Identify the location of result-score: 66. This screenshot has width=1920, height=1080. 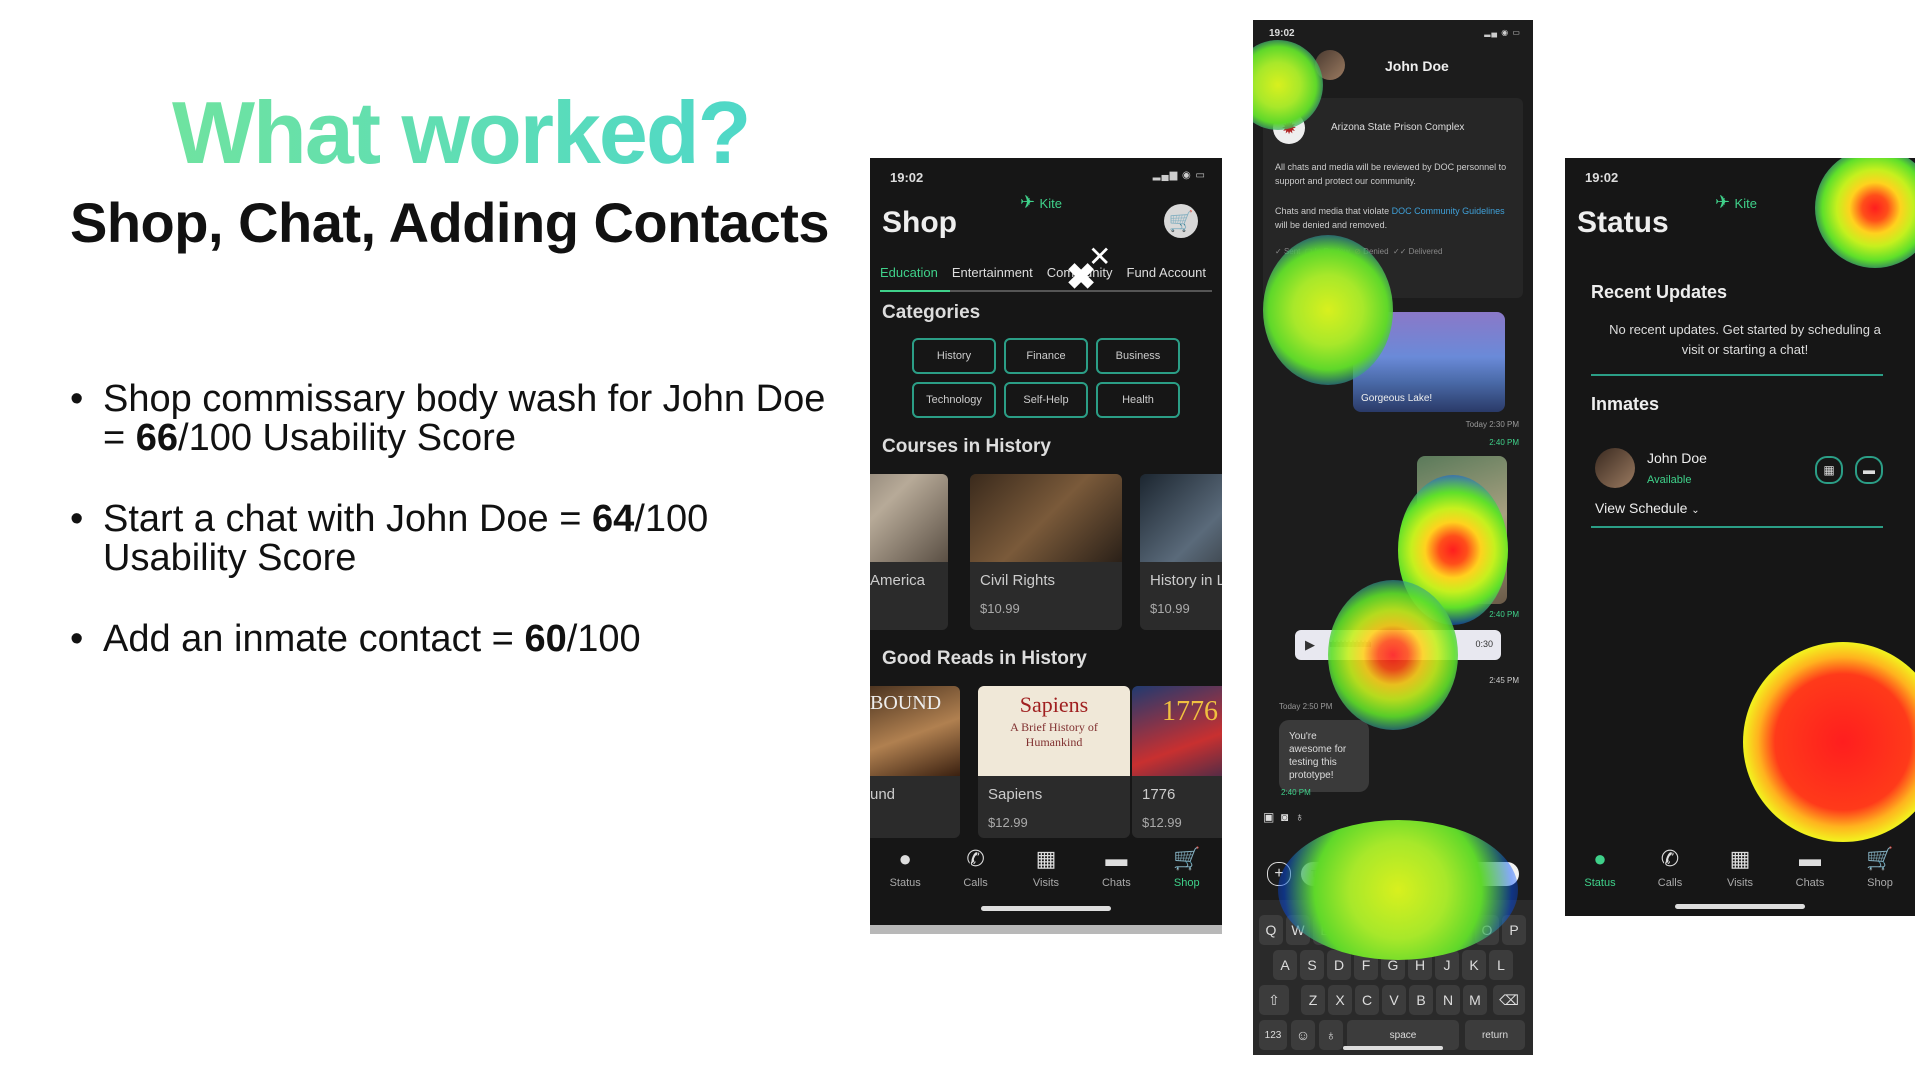
(157, 438).